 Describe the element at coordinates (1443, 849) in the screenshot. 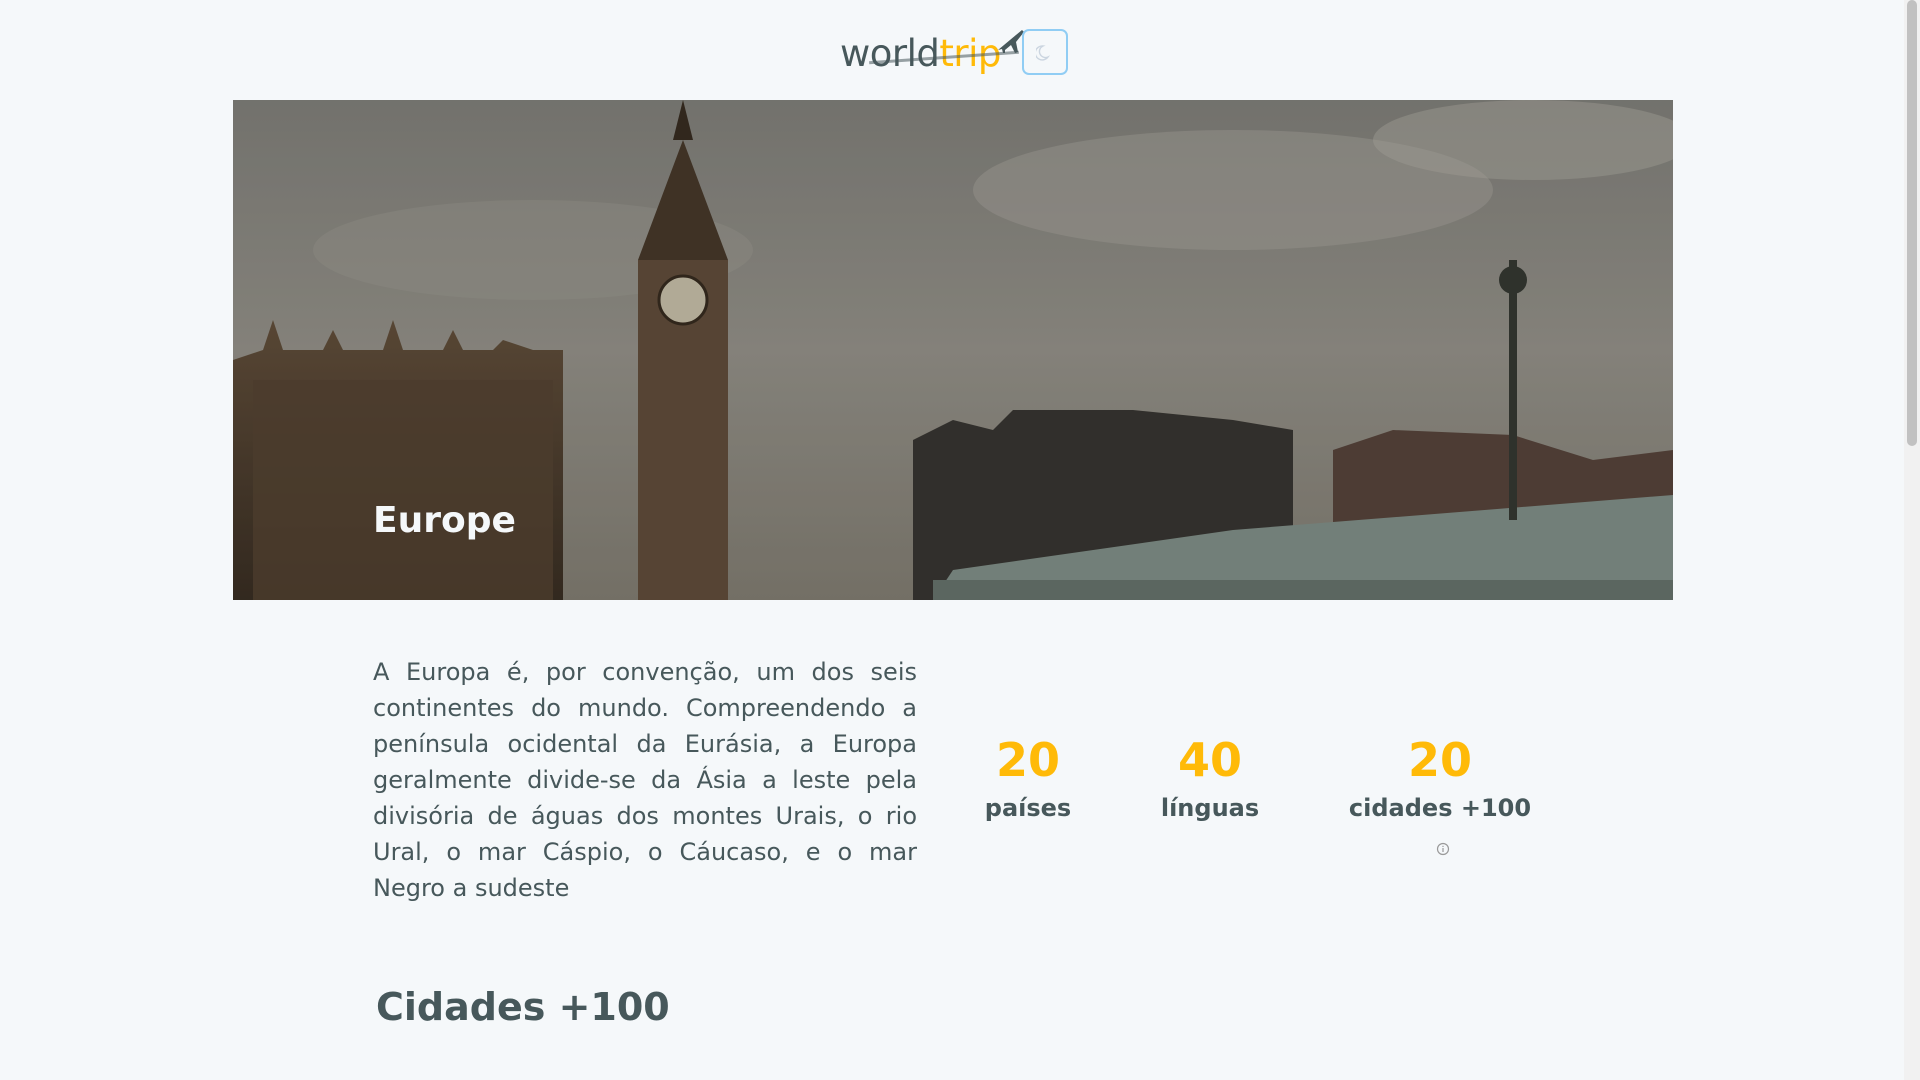

I see `info-icon` at that location.